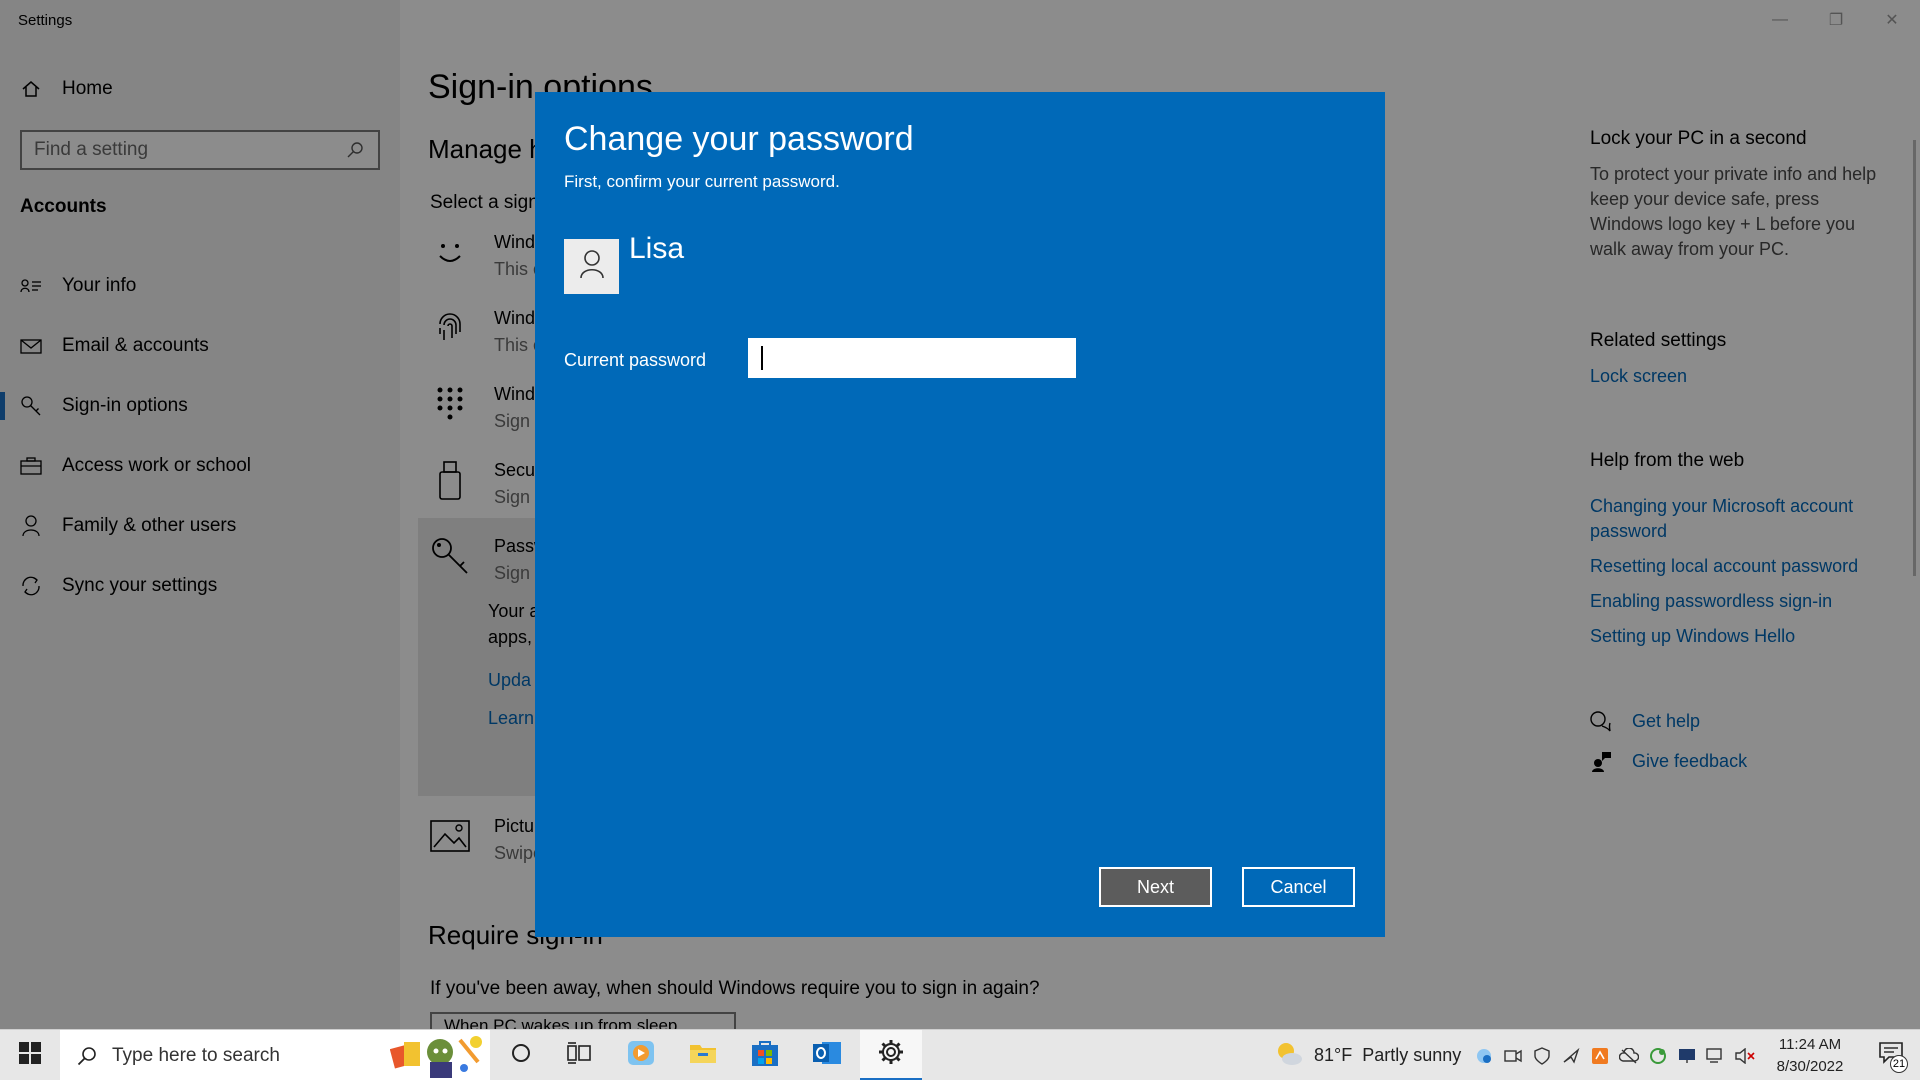 The width and height of the screenshot is (1920, 1080). Describe the element at coordinates (1600, 1056) in the screenshot. I see `app-tray-orange-icon` at that location.